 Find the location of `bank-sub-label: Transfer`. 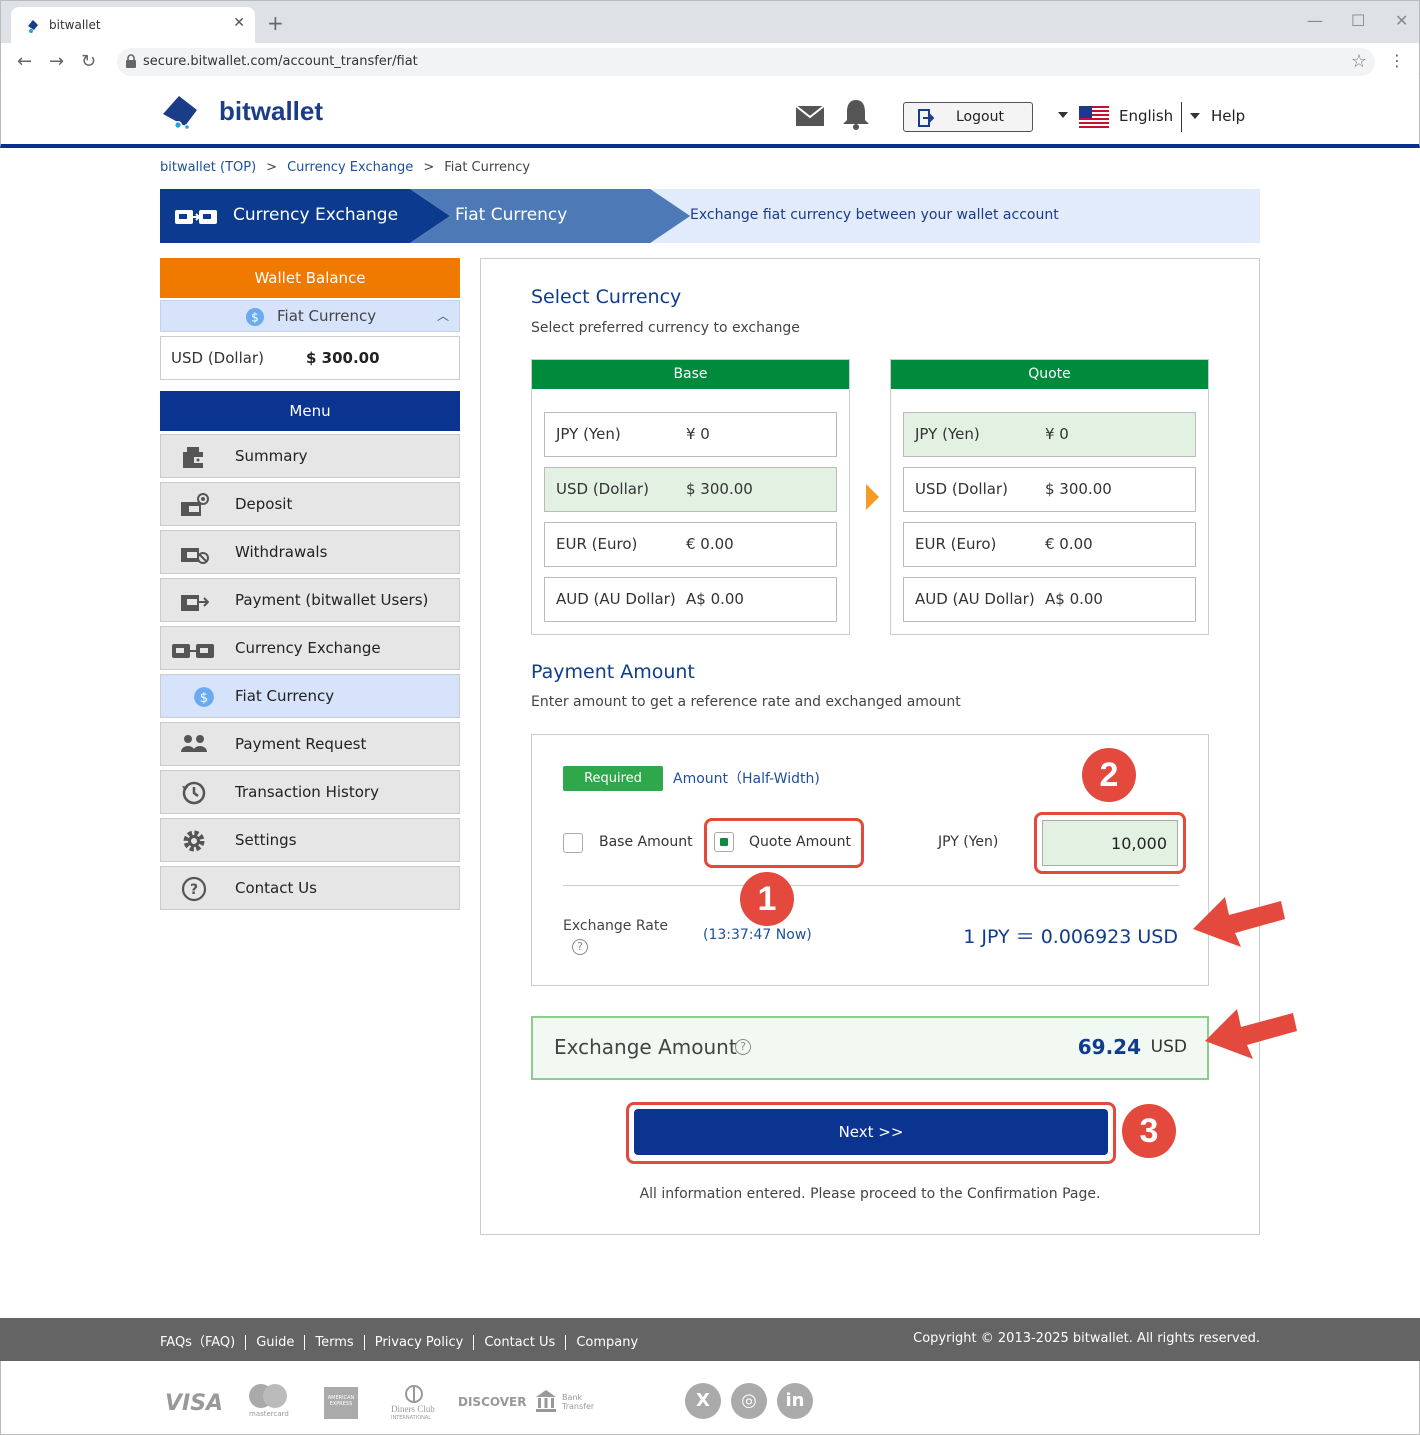

bank-sub-label: Transfer is located at coordinates (578, 1406).